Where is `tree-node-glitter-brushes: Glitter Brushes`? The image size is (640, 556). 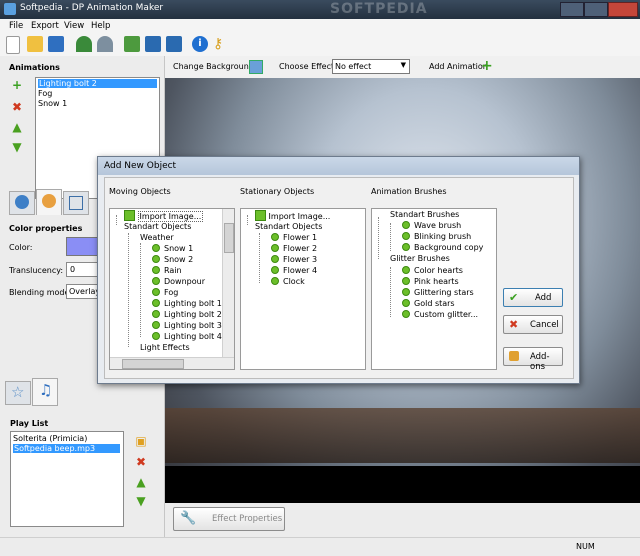
tree-node-glitter-brushes: Glitter Brushes is located at coordinates (420, 258).